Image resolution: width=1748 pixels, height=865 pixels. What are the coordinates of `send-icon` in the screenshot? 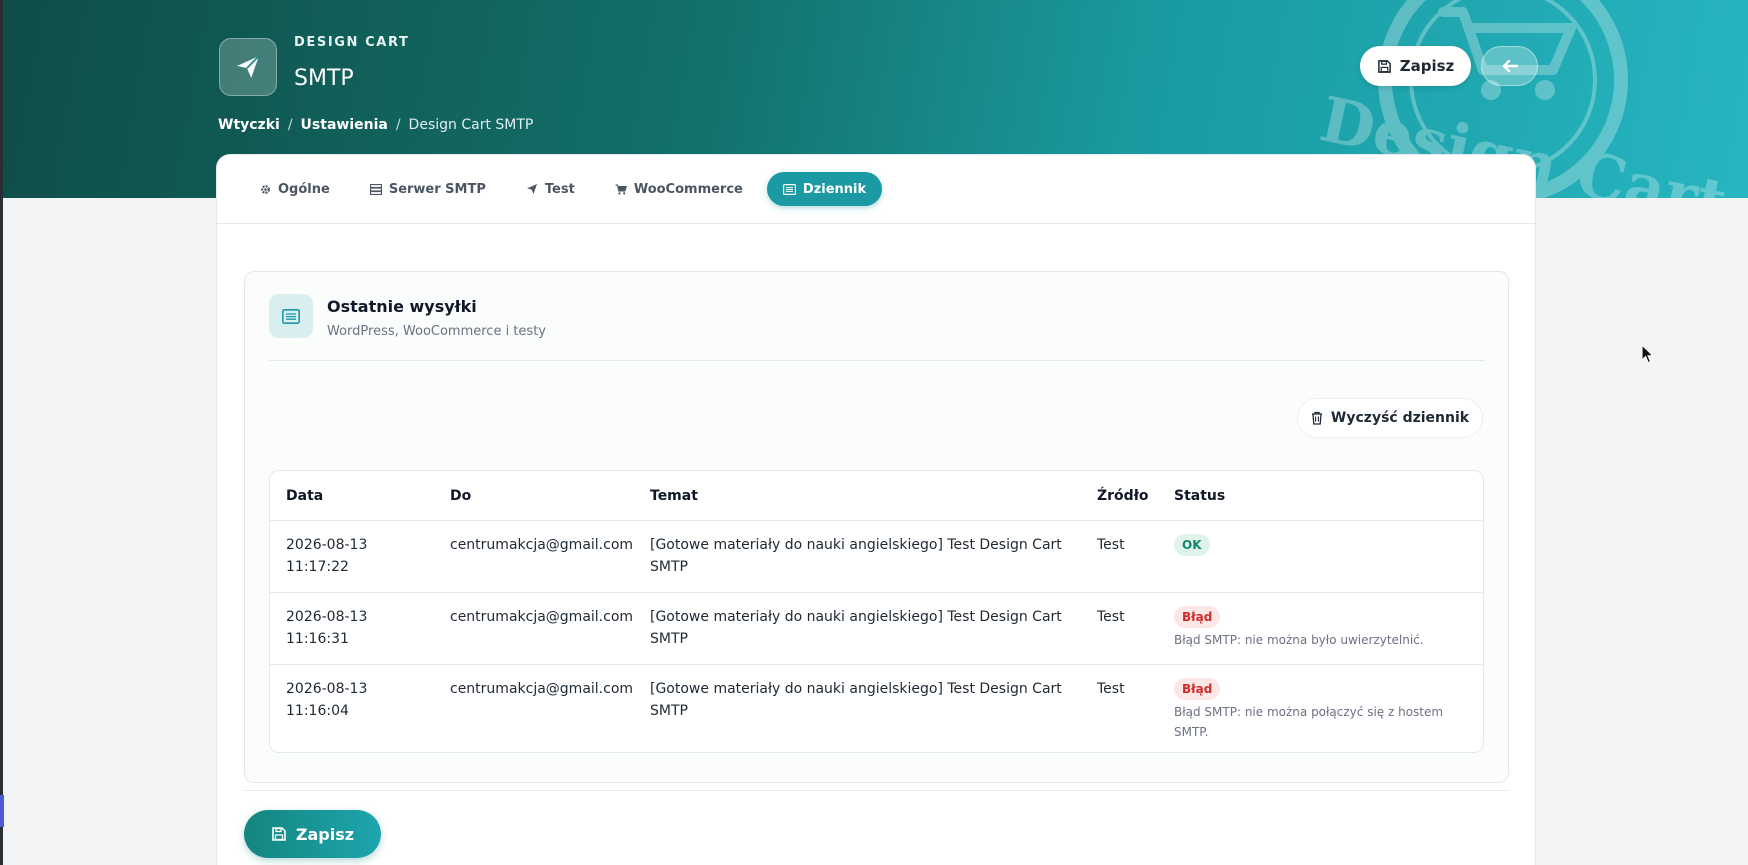 It's located at (531, 189).